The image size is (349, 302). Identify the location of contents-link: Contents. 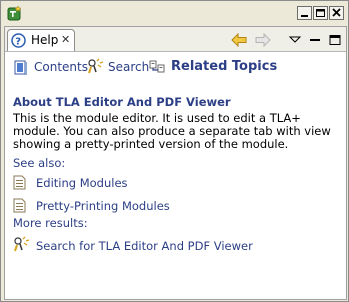
(51, 68).